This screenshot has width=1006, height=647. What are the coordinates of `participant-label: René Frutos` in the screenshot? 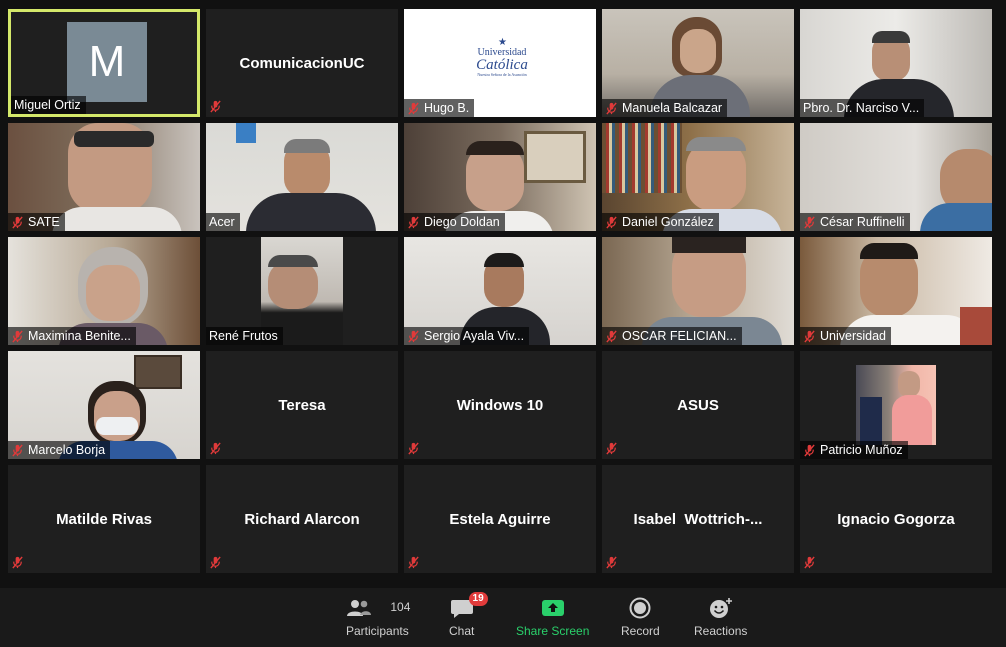 It's located at (244, 336).